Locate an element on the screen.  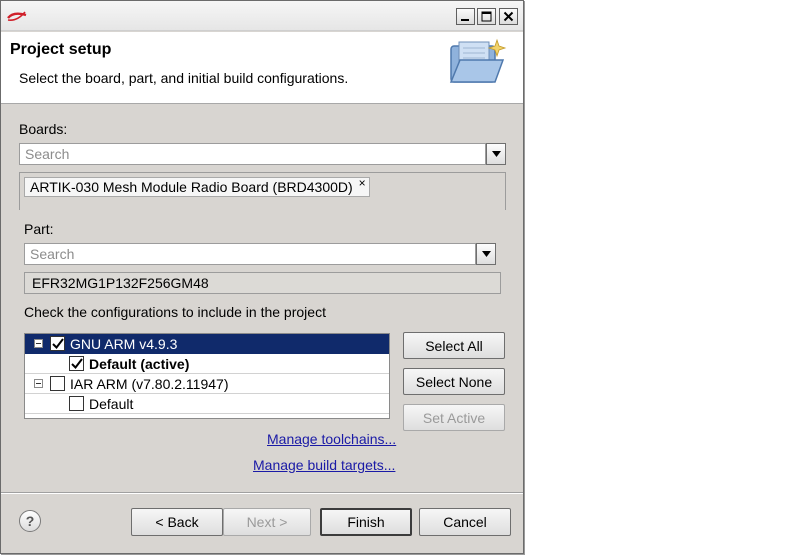
boards-dropdown-button is located at coordinates (496, 154).